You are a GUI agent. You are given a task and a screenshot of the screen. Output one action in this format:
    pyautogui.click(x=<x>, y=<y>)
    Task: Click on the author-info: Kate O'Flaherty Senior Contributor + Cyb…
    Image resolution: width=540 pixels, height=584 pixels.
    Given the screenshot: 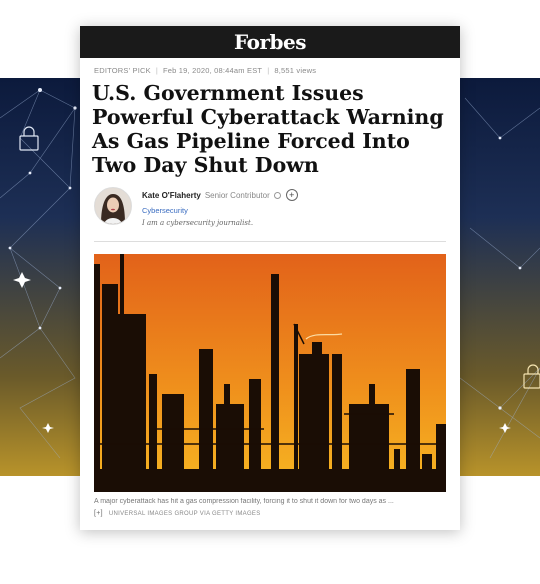 What is the action you would take?
    pyautogui.click(x=220, y=208)
    